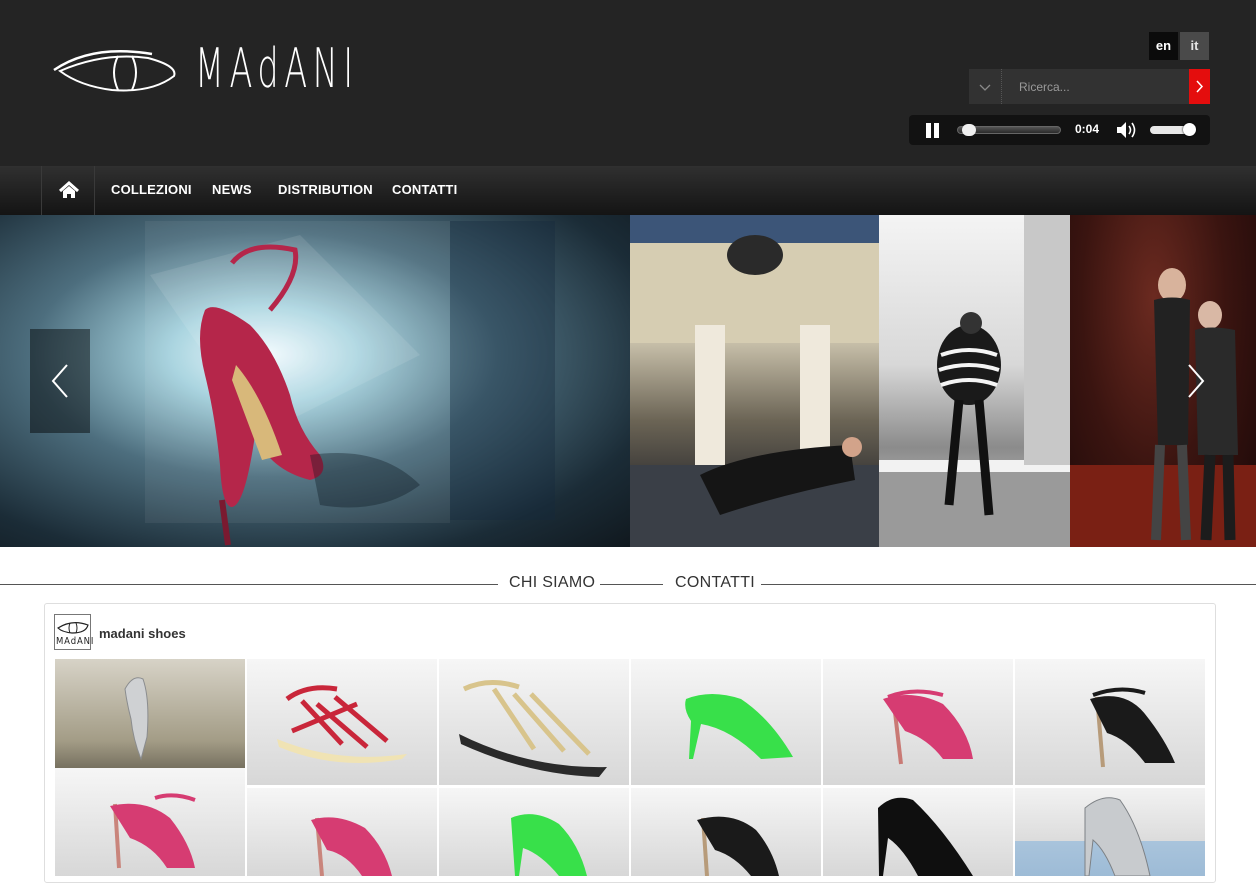  Describe the element at coordinates (1163, 407) in the screenshot. I see `models-photo-artwork` at that location.